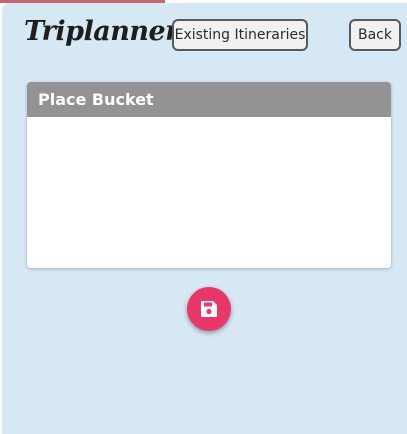  Describe the element at coordinates (101, 31) in the screenshot. I see `app-logo: Triplanner` at that location.